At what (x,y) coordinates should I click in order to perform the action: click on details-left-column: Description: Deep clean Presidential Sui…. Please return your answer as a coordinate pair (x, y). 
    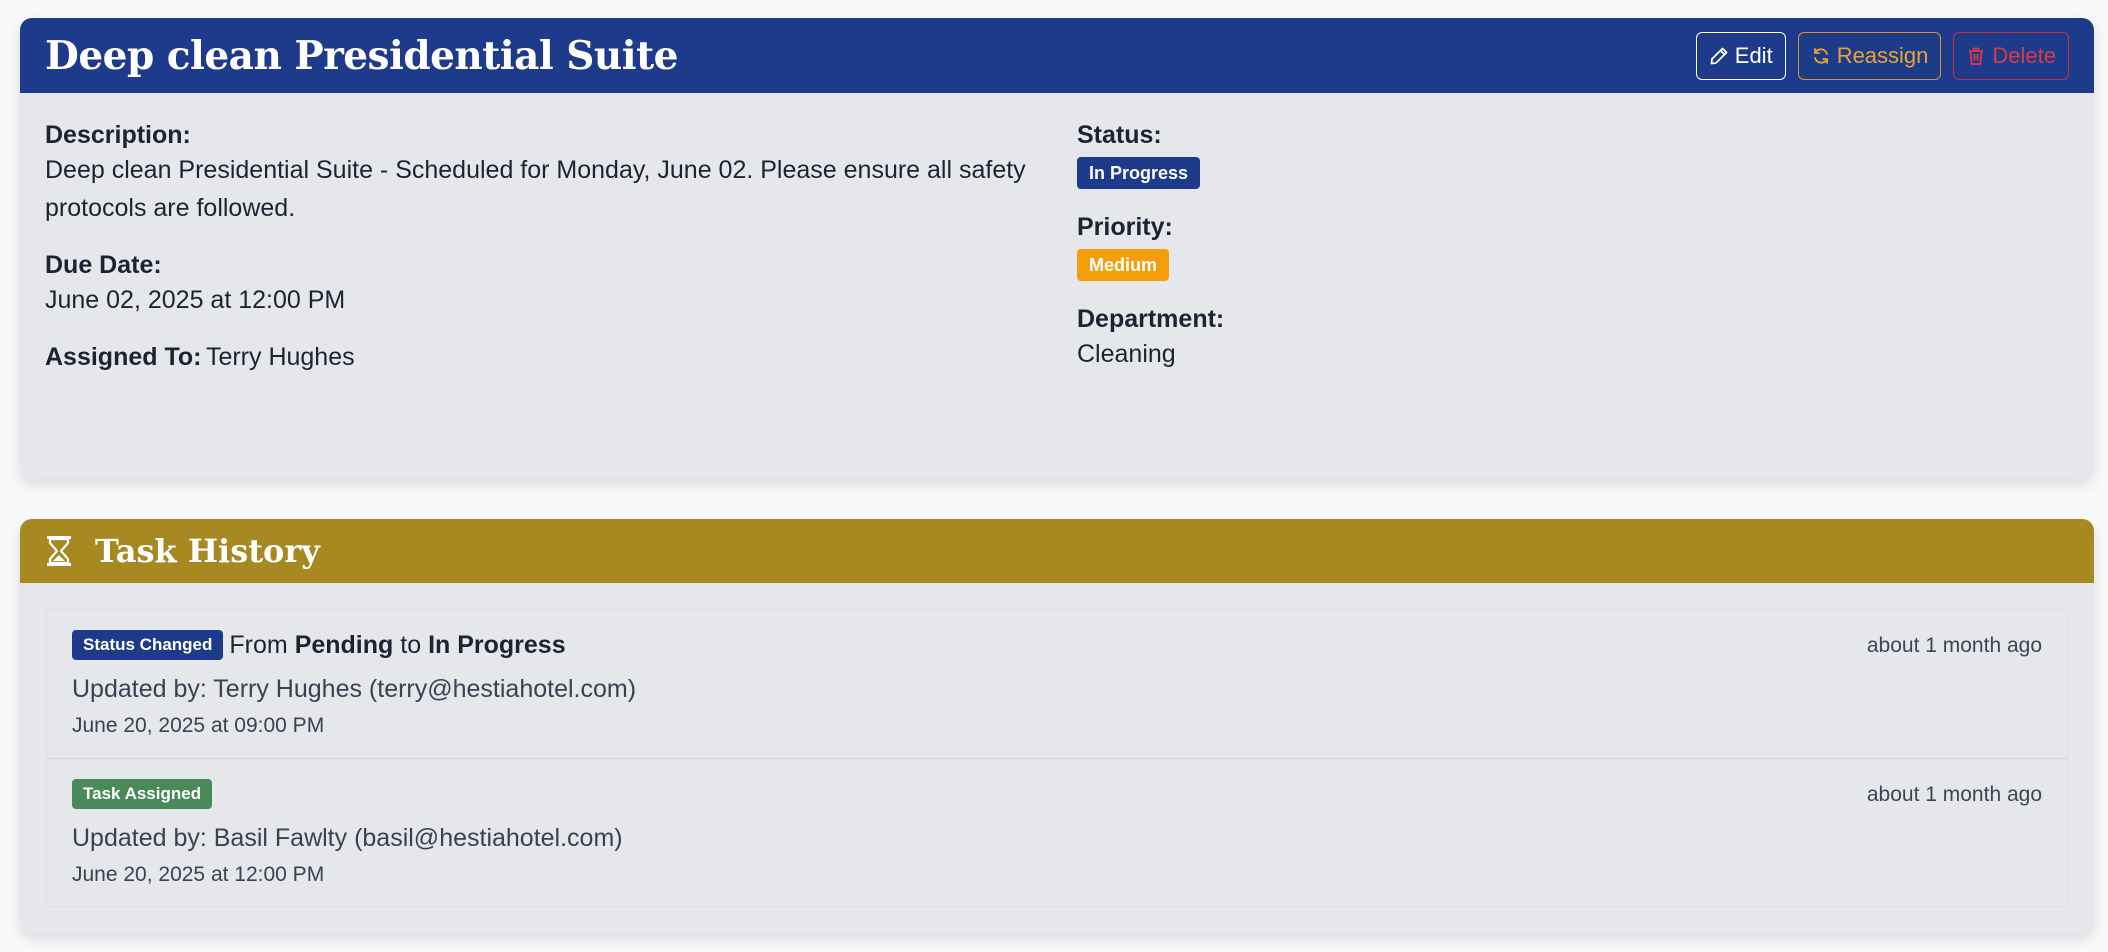
    Looking at the image, I should click on (561, 257).